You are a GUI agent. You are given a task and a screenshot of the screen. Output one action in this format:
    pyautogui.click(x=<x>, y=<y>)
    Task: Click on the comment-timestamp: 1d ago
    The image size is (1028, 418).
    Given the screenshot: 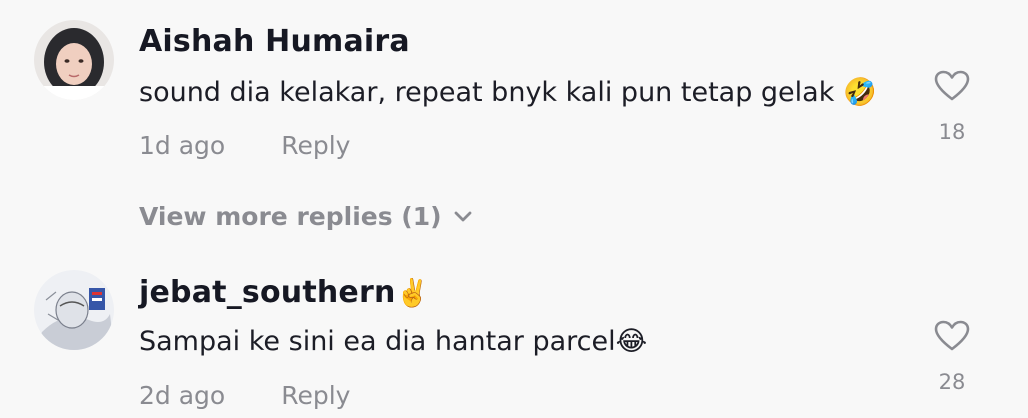 What is the action you would take?
    pyautogui.click(x=182, y=145)
    